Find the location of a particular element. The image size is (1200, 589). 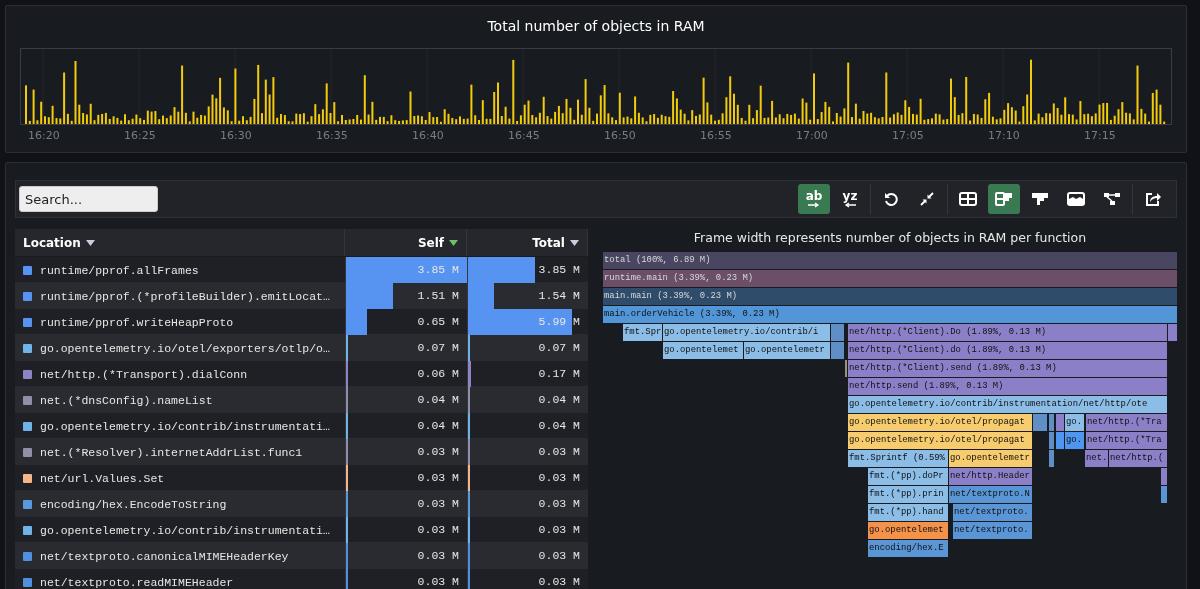

table-row: net/http.(*Transport).dialConn 0.06 M 0.17 M is located at coordinates (301, 374).